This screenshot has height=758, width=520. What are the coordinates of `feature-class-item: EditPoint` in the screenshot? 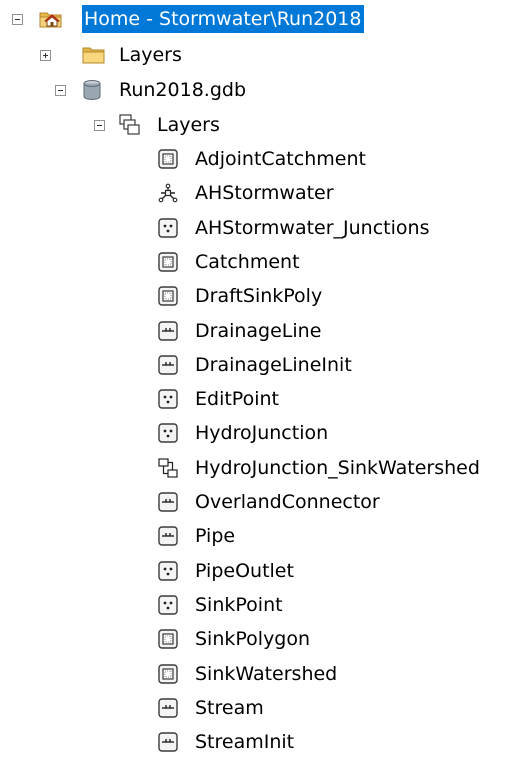 It's located at (260, 399).